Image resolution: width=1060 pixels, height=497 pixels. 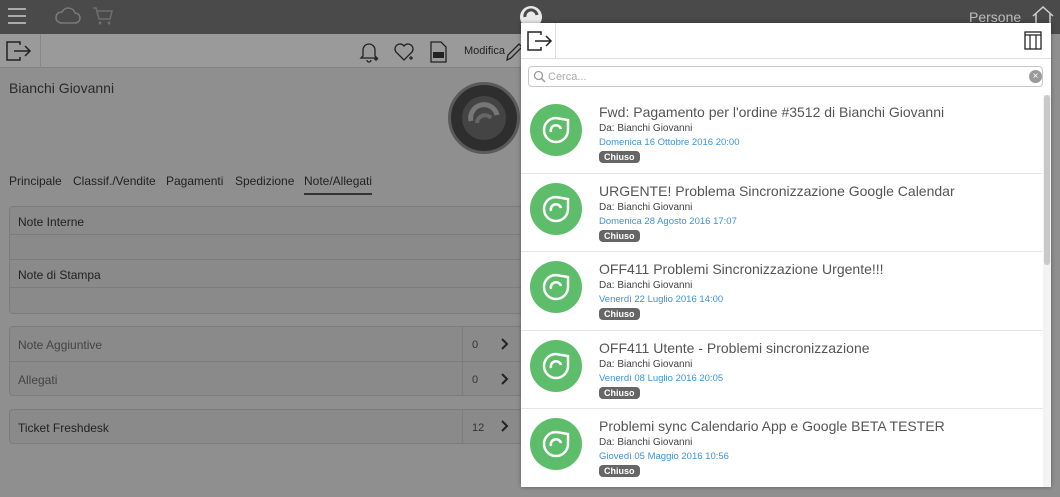 I want to click on note-stampa-header: Note di Stampa, so click(x=266, y=274).